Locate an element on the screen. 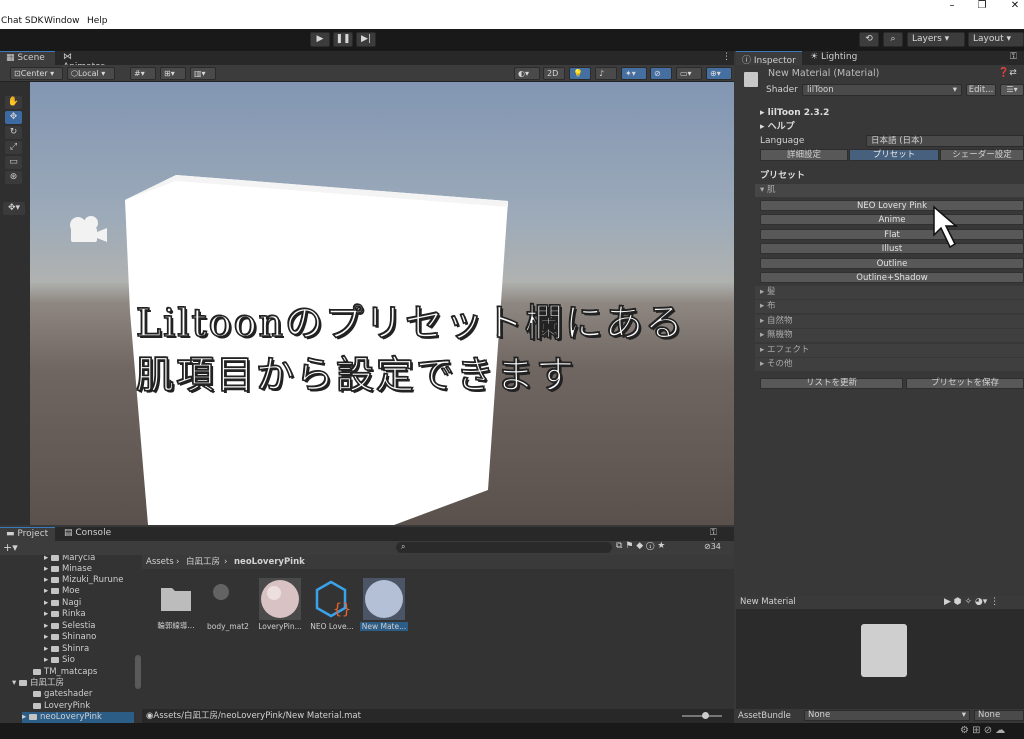 This screenshot has width=1024, height=739. preset-outline-shadow-button: Outline+Shadow is located at coordinates (892, 277).